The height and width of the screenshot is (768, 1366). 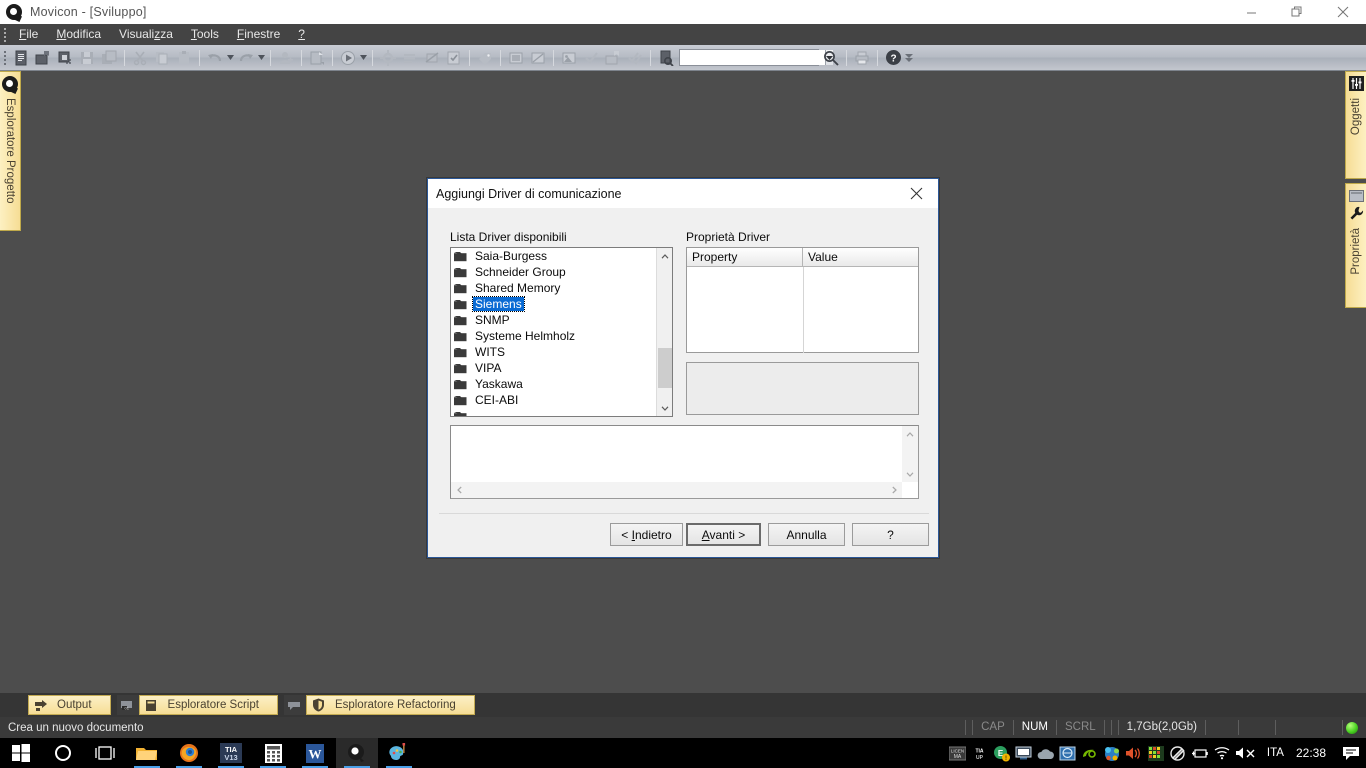 What do you see at coordinates (147, 753) in the screenshot?
I see `file-explorer-button` at bounding box center [147, 753].